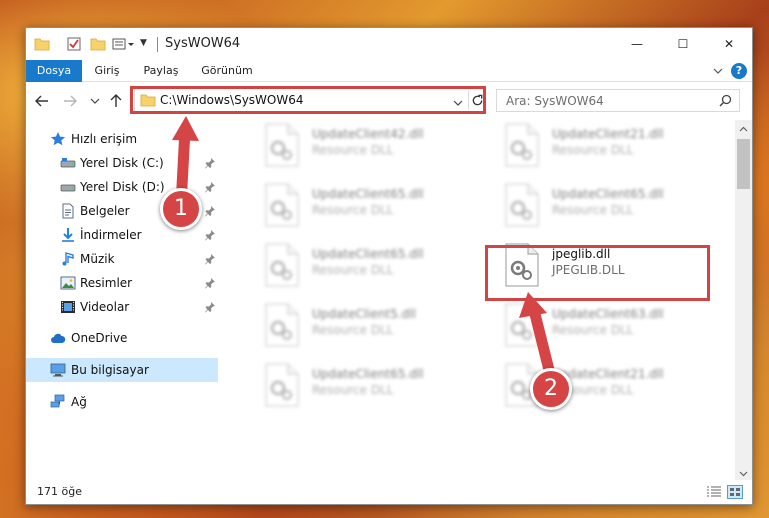 This screenshot has width=769, height=518. Describe the element at coordinates (110, 370) in the screenshot. I see `nav-item-label: Bu bilgisayar` at that location.